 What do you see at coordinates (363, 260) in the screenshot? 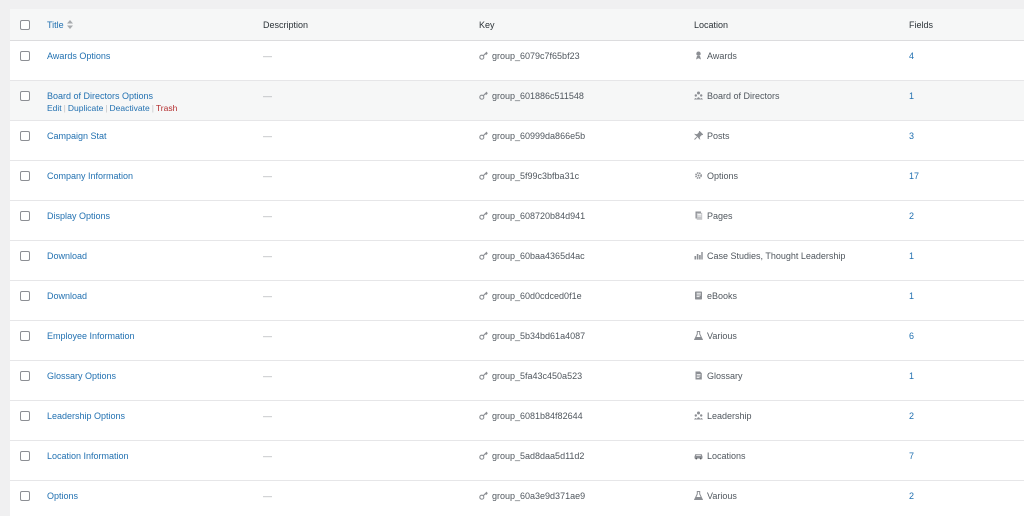
I see `description-cell: —` at bounding box center [363, 260].